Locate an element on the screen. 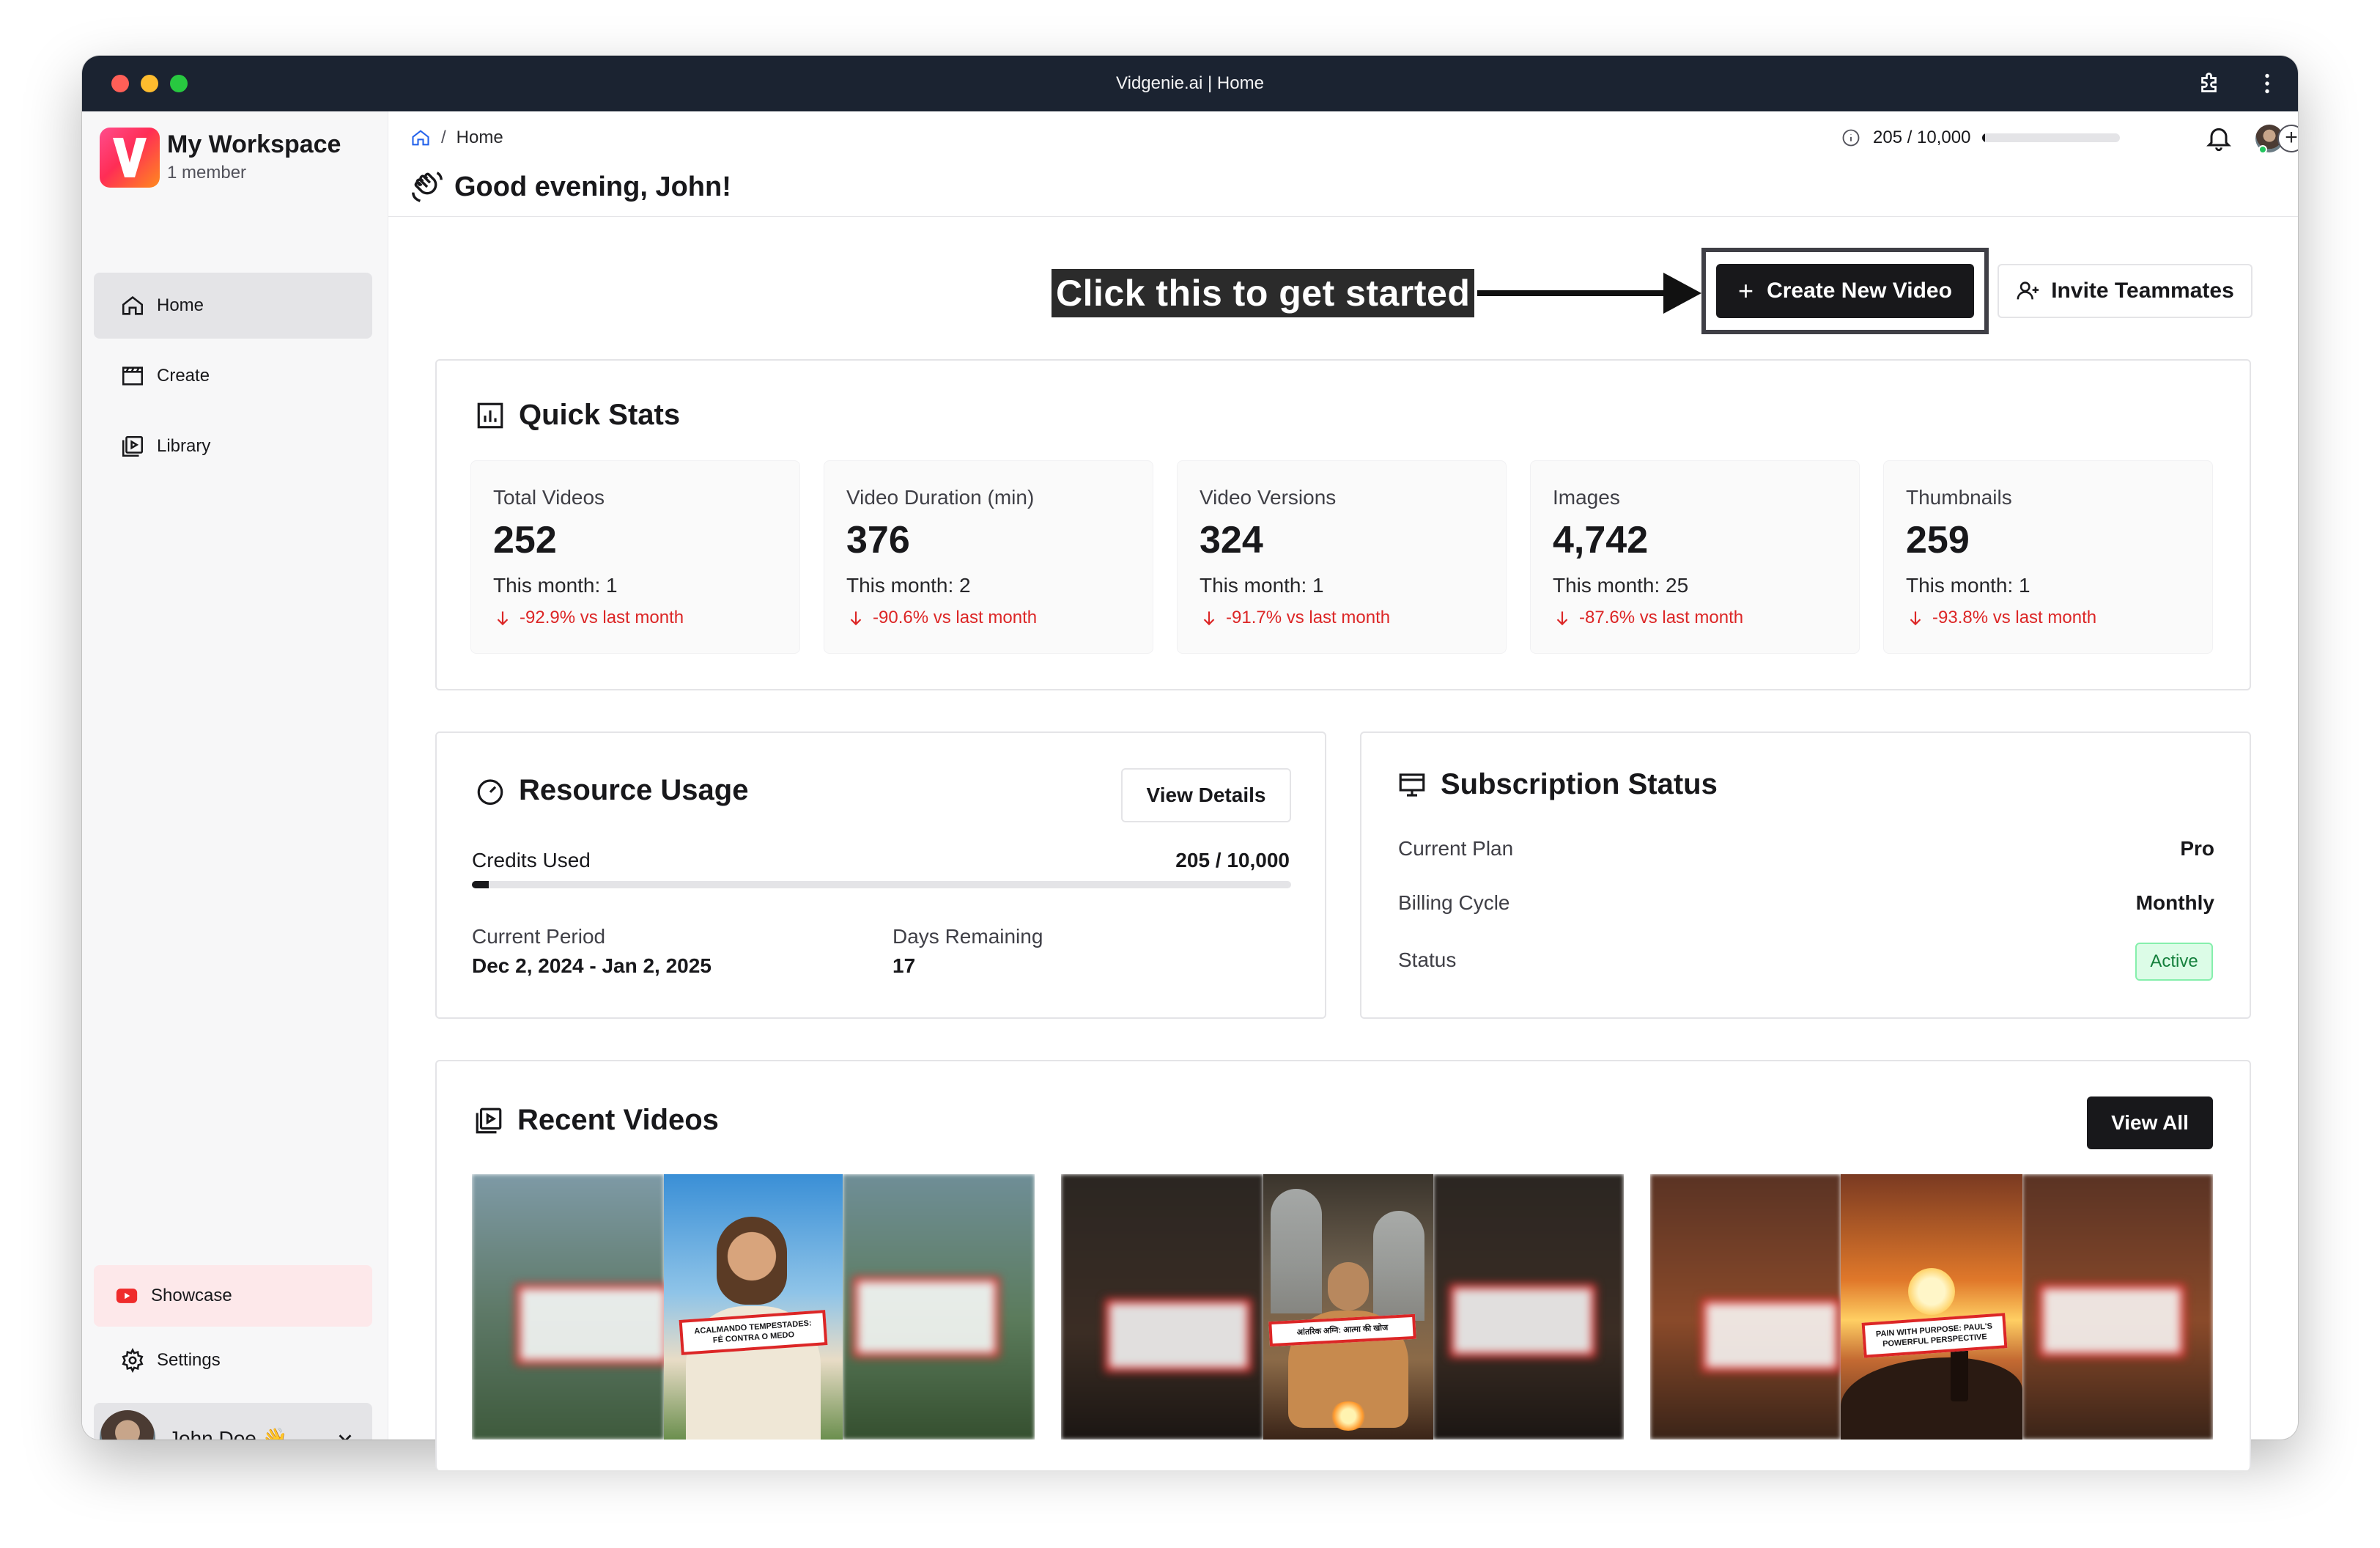 The image size is (2380, 1548). bar-chart-icon is located at coordinates (490, 415).